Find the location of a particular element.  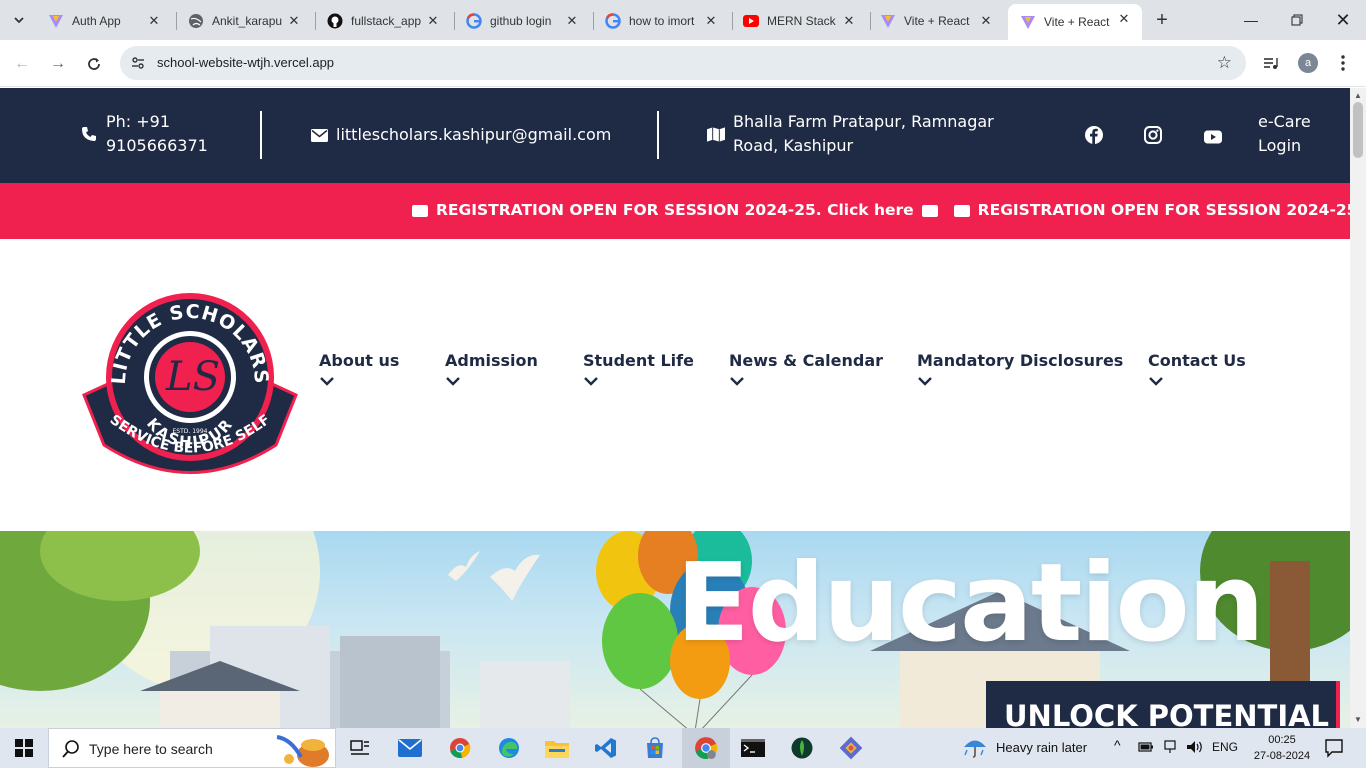

google-icon is located at coordinates (474, 21).